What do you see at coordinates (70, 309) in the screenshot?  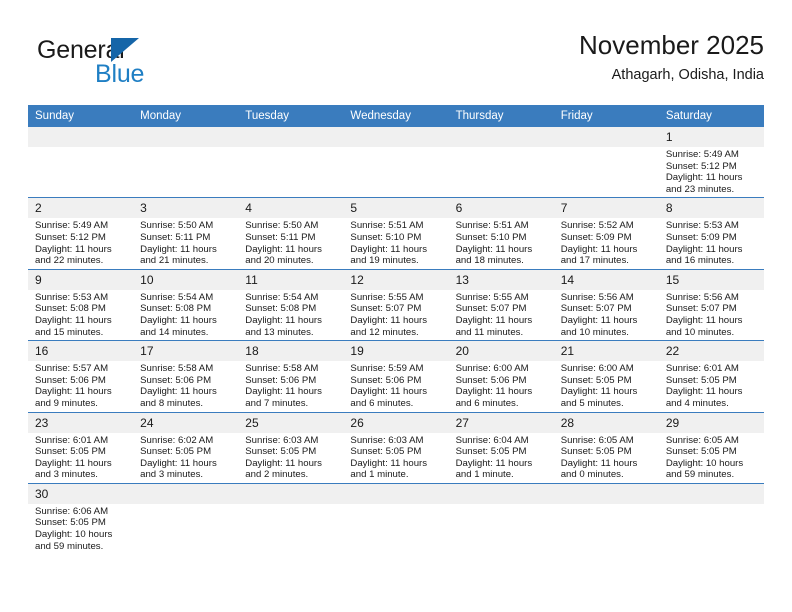 I see `sunset-text: Sunset: 5:08 PM` at bounding box center [70, 309].